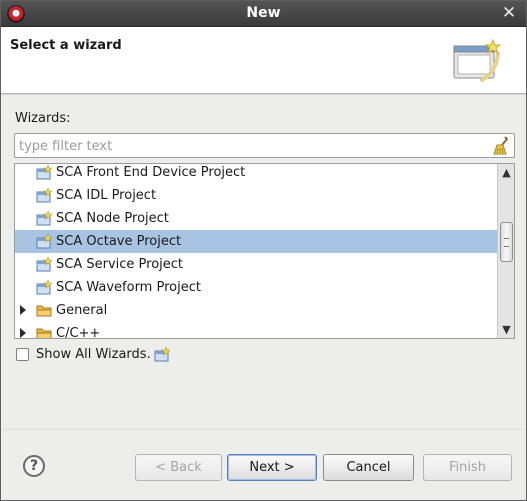  Describe the element at coordinates (78, 332) in the screenshot. I see `tree-item-label: C/C++` at that location.